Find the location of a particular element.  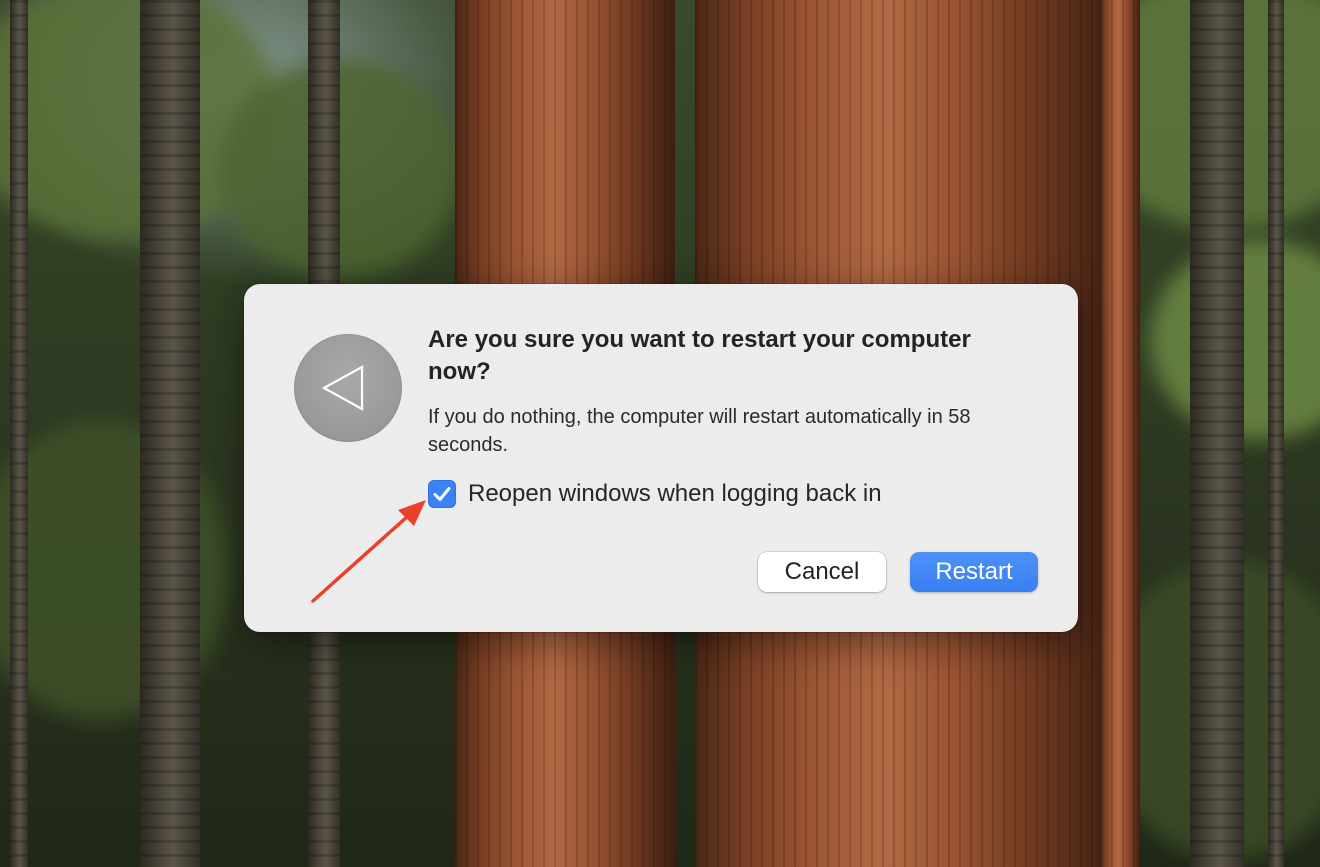

reopen-windows-checkbox is located at coordinates (442, 494).